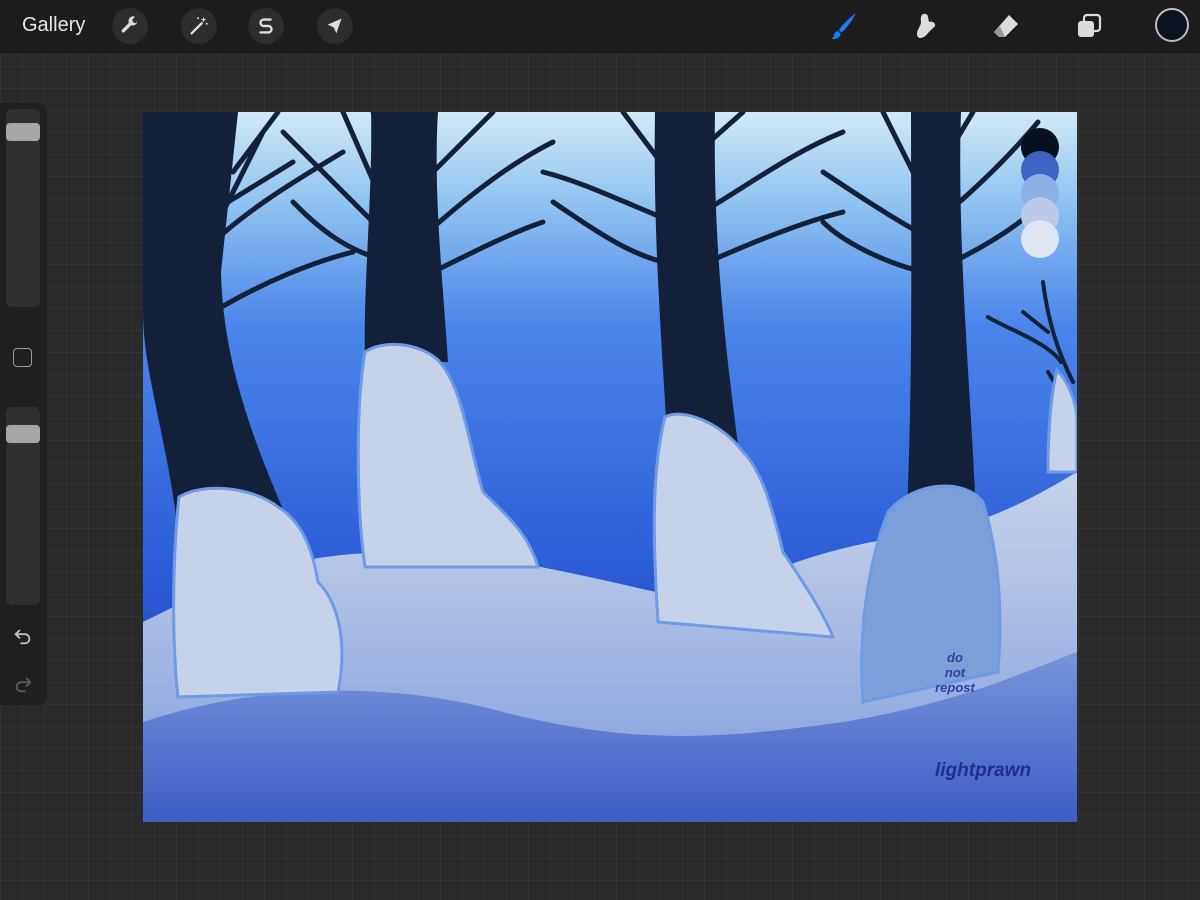 This screenshot has width=1200, height=900. I want to click on watermark-line: repost, so click(955, 687).